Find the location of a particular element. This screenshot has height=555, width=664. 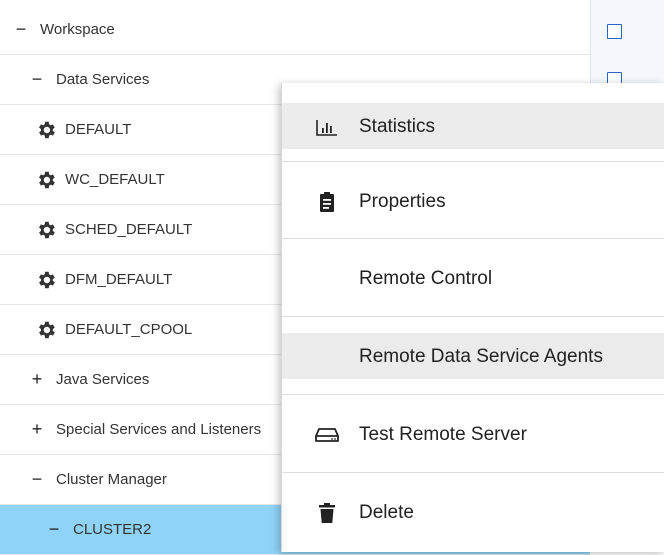

menu-item-label: Remote Control is located at coordinates (426, 278).